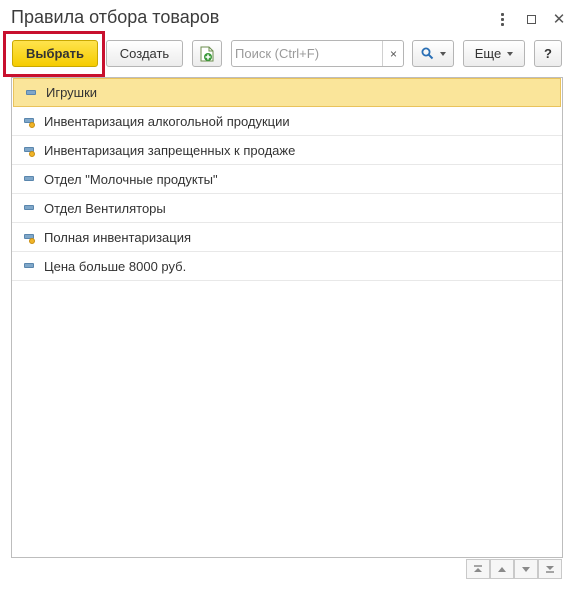 This screenshot has height=589, width=581. Describe the element at coordinates (531, 19) in the screenshot. I see `maximize-icon` at that location.